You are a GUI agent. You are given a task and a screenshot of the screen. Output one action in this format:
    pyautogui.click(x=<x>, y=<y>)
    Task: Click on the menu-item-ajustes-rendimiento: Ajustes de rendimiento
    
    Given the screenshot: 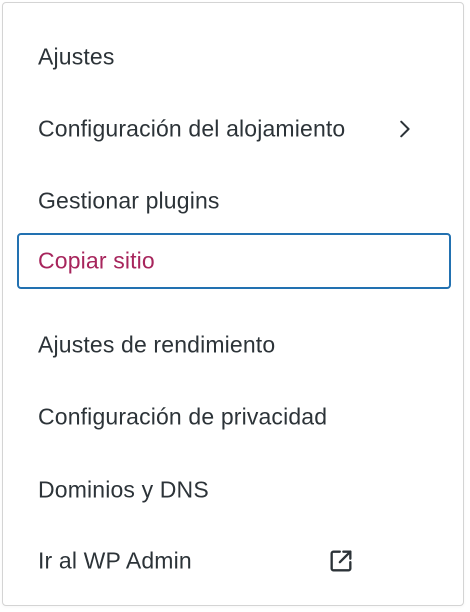 What is the action you would take?
    pyautogui.click(x=234, y=345)
    